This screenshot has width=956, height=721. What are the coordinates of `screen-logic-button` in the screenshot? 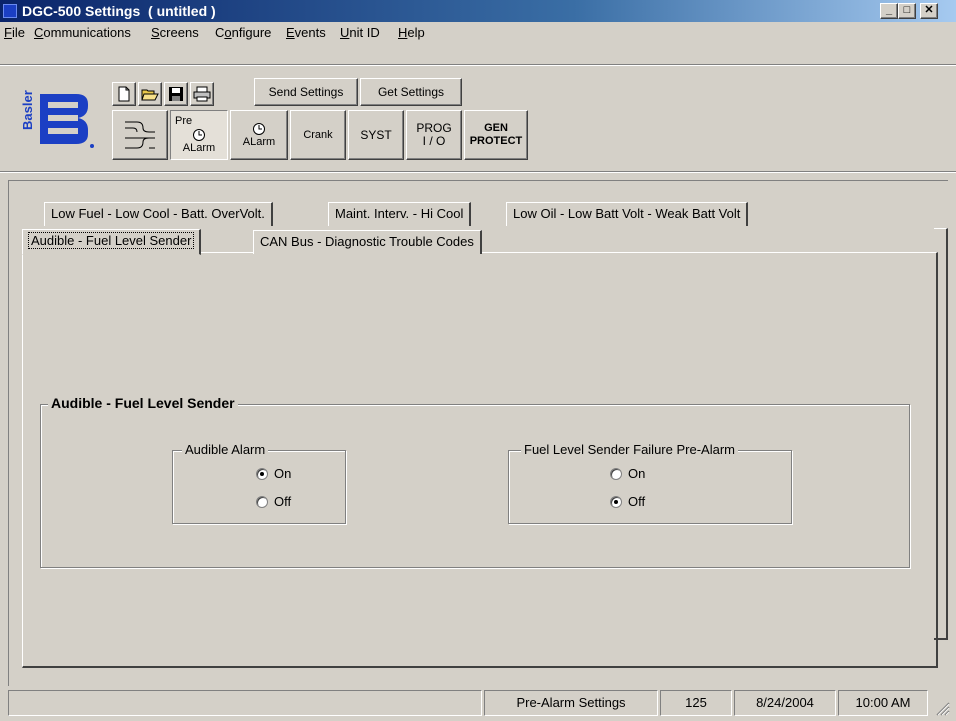 It's located at (140, 135).